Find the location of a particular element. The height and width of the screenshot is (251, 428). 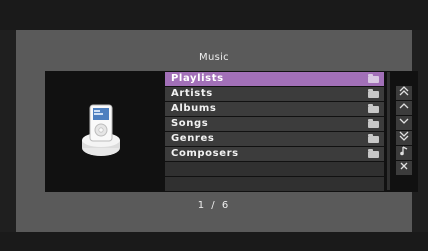

ipod-dock-icon is located at coordinates (101, 130).